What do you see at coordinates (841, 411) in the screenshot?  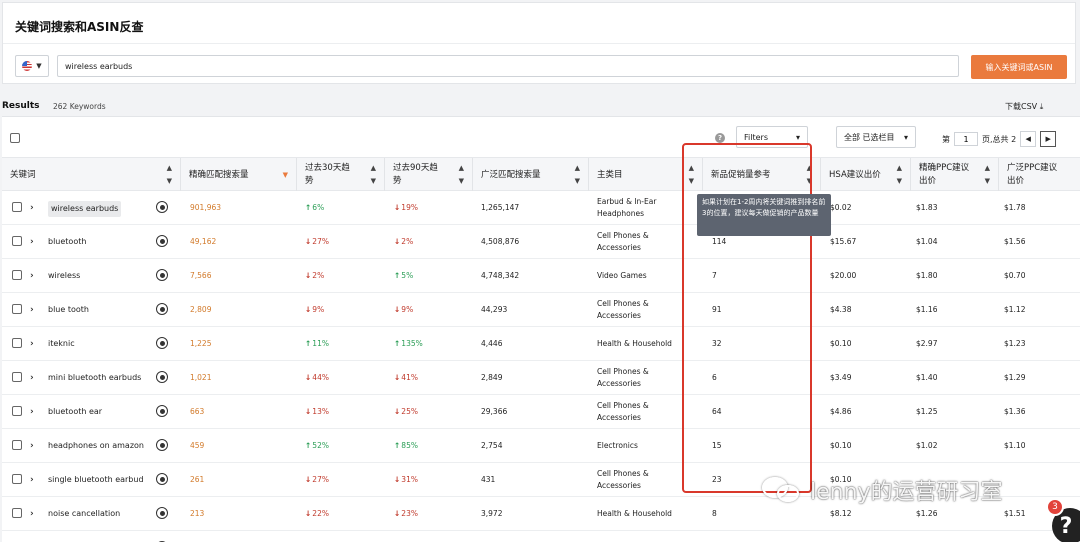 I see `hsa-bid-cell: $4.86` at bounding box center [841, 411].